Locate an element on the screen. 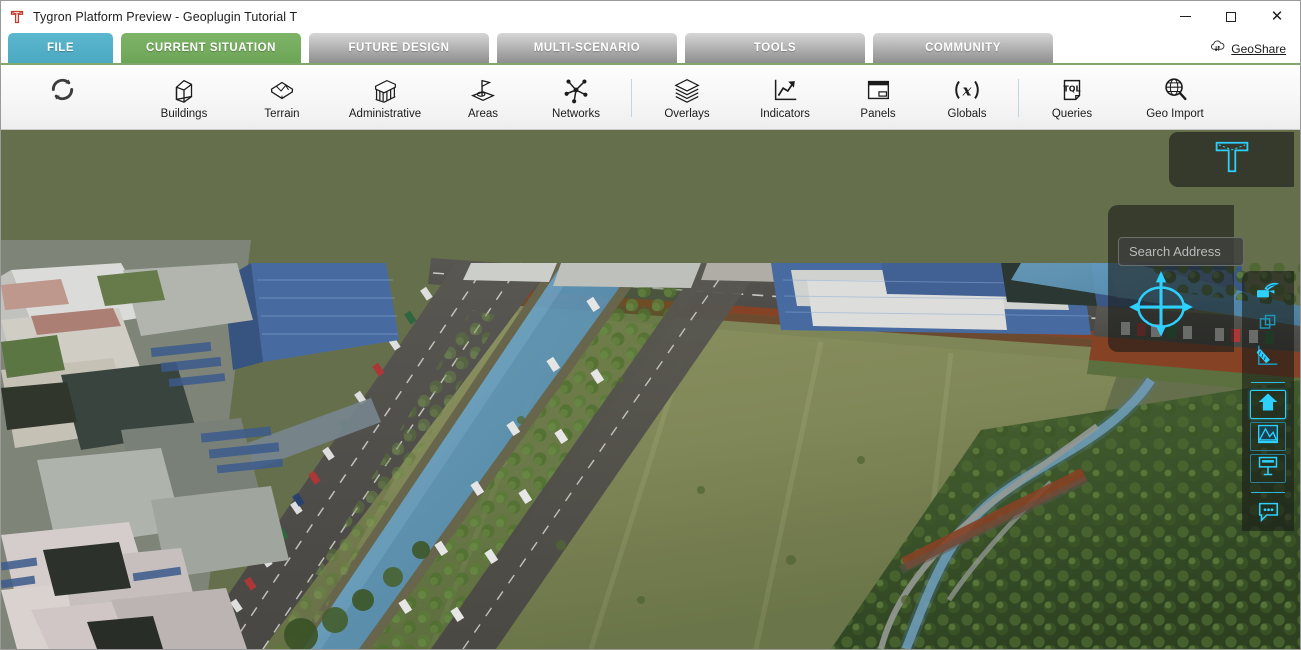  compass-navigation-icon is located at coordinates (1161, 307).